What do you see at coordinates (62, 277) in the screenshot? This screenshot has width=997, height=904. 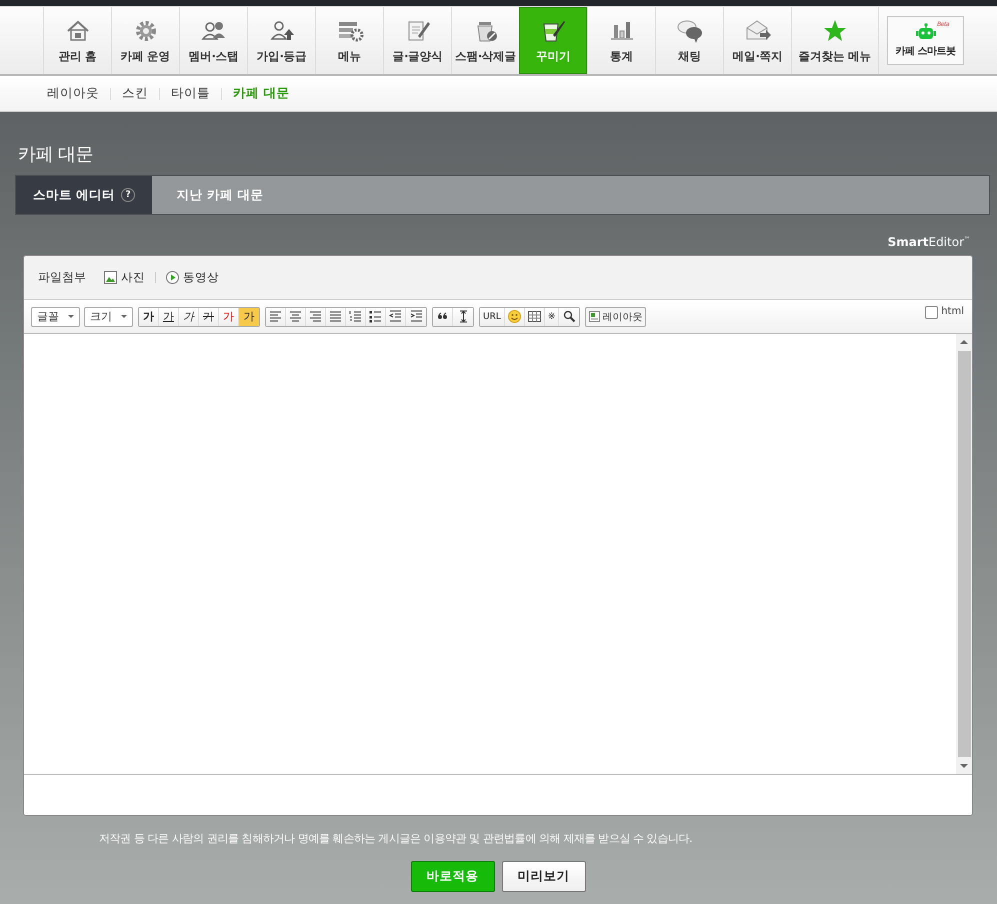 I see `file-attach-label: 파일첨부` at bounding box center [62, 277].